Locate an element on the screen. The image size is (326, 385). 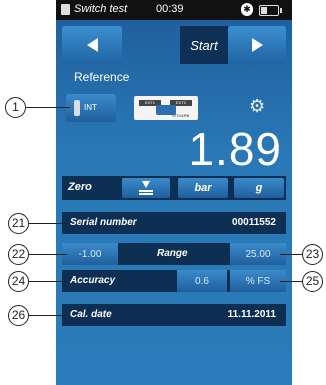
back-button is located at coordinates (92, 45).